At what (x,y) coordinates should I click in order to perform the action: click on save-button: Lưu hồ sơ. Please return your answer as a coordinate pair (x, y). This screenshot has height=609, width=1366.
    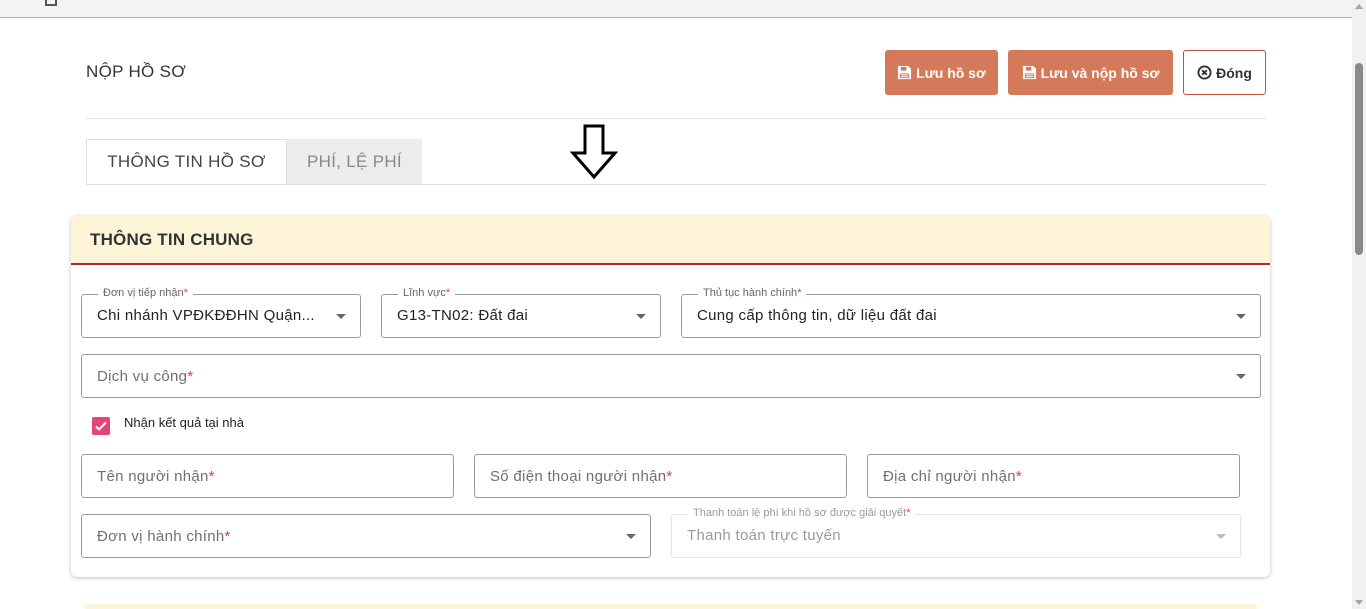
    Looking at the image, I should click on (941, 72).